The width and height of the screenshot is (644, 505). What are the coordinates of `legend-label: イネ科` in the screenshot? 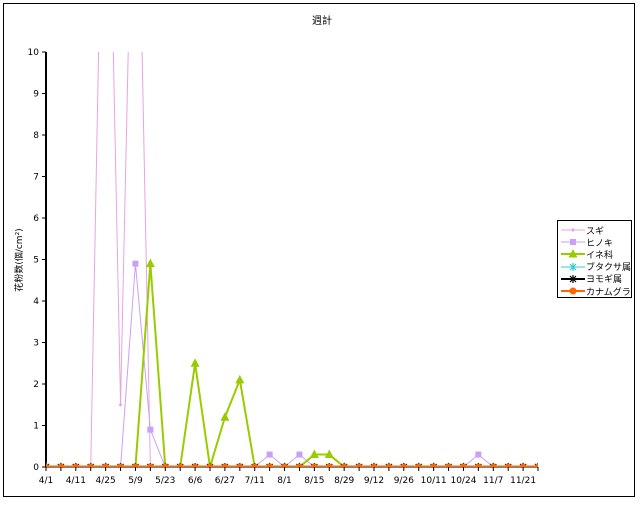 It's located at (600, 255).